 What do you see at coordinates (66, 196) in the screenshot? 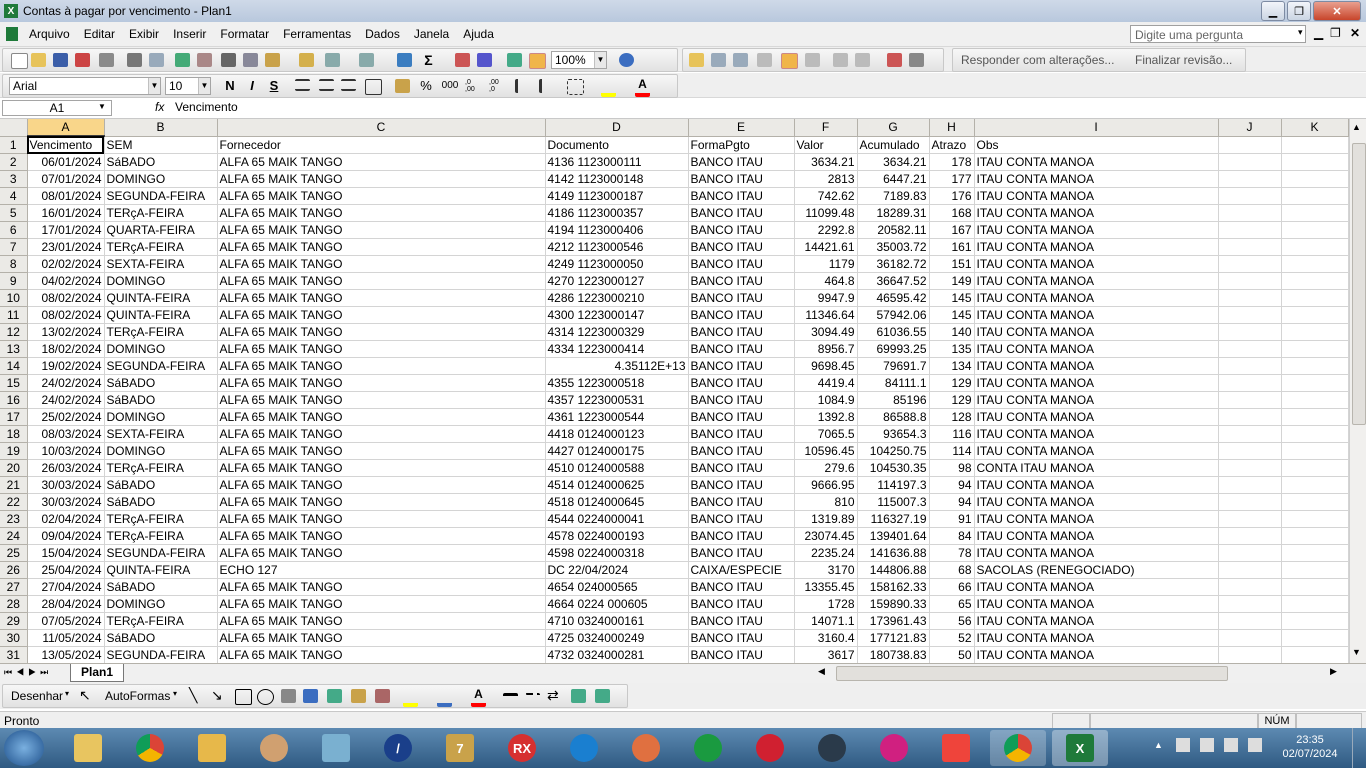
I see `cell: 08/01/2024` at bounding box center [66, 196].